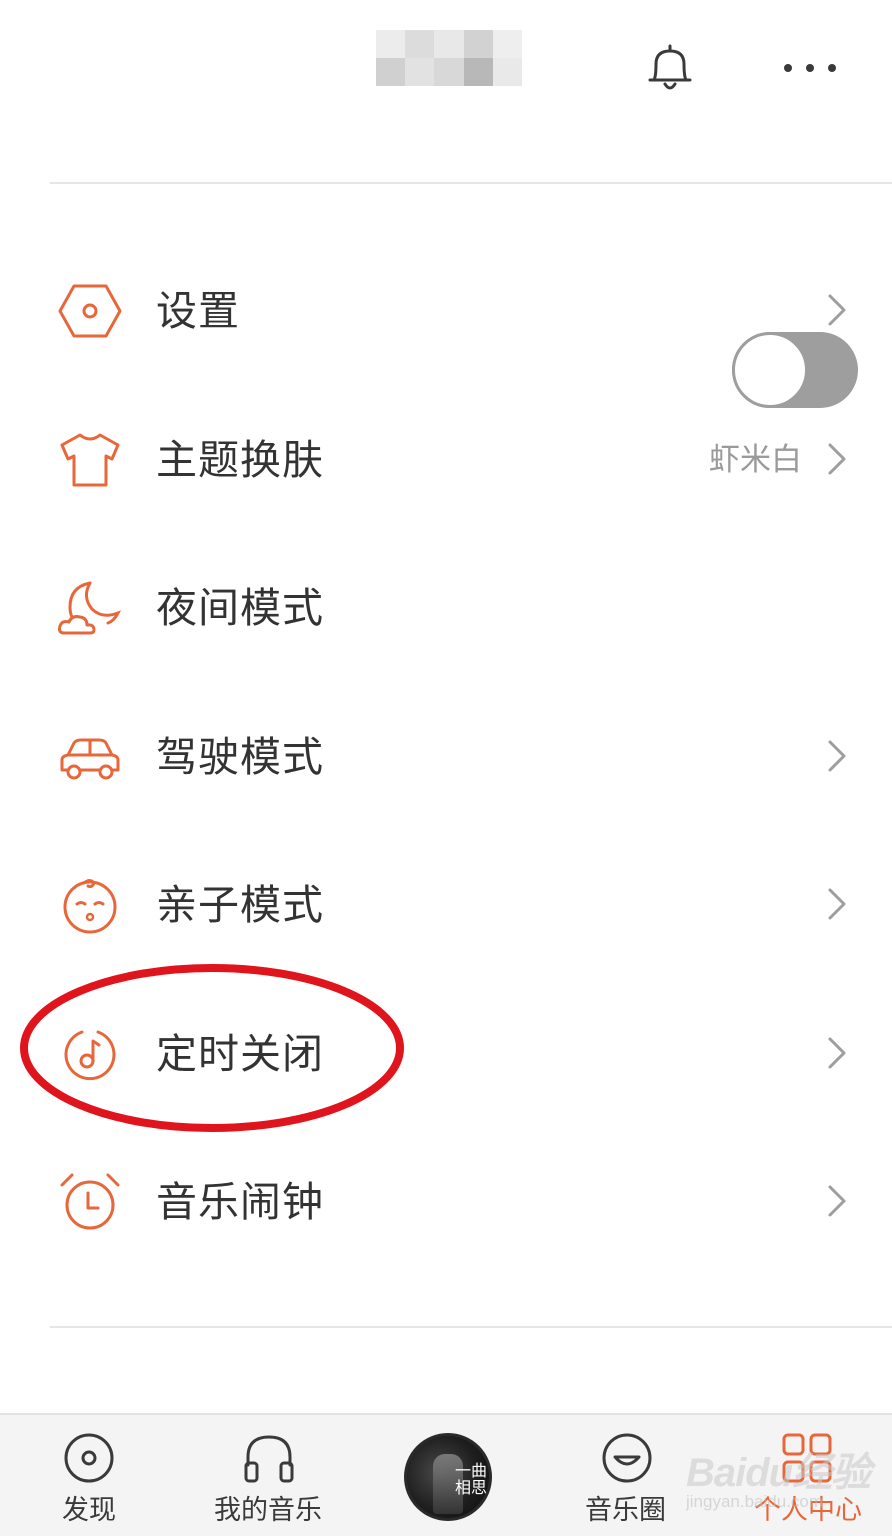 Image resolution: width=892 pixels, height=1536 pixels. Describe the element at coordinates (90, 459) in the screenshot. I see `tshirt-icon` at that location.